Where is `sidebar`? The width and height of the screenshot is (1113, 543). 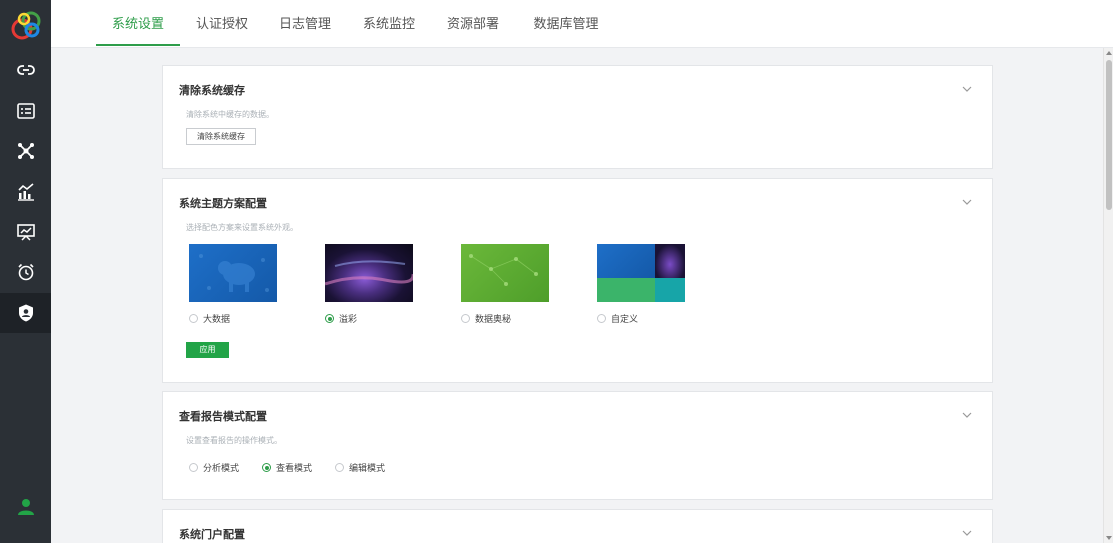 sidebar is located at coordinates (25, 271).